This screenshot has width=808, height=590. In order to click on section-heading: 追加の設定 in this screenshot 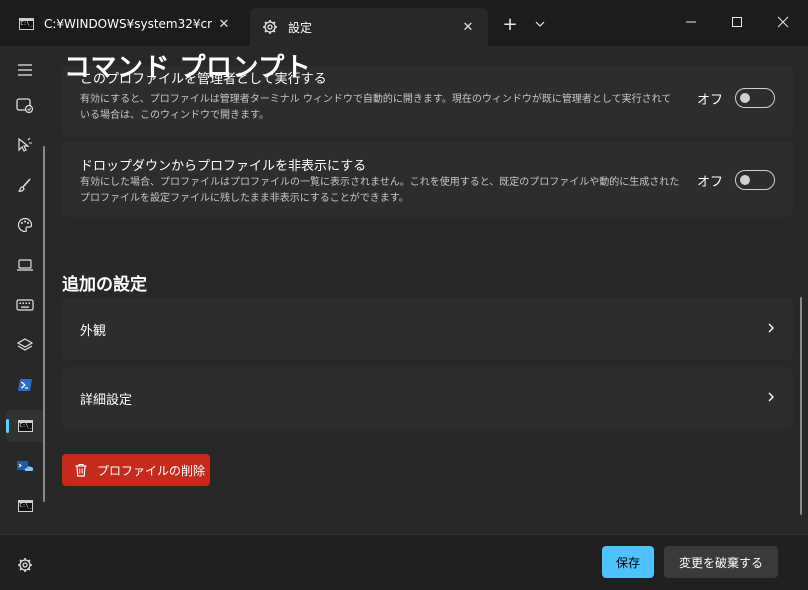, I will do `click(104, 285)`.